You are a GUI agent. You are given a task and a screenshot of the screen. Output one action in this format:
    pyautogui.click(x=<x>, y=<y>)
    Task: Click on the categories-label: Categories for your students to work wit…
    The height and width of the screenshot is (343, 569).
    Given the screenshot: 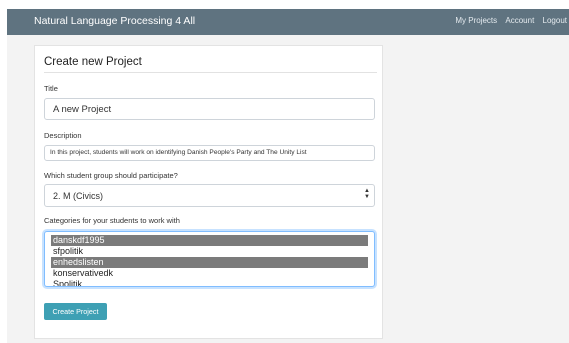 What is the action you would take?
    pyautogui.click(x=112, y=220)
    